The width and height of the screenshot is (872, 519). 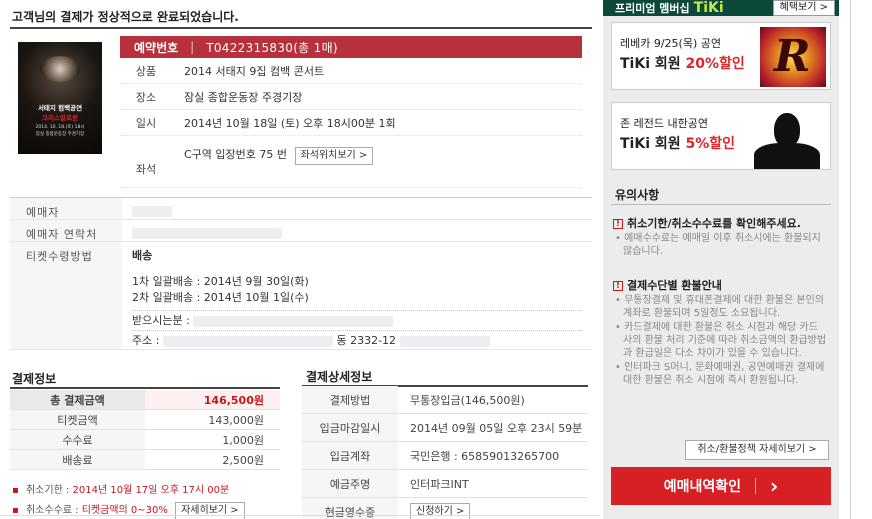 I want to click on booker-name-key: 예매자, so click(x=66, y=208).